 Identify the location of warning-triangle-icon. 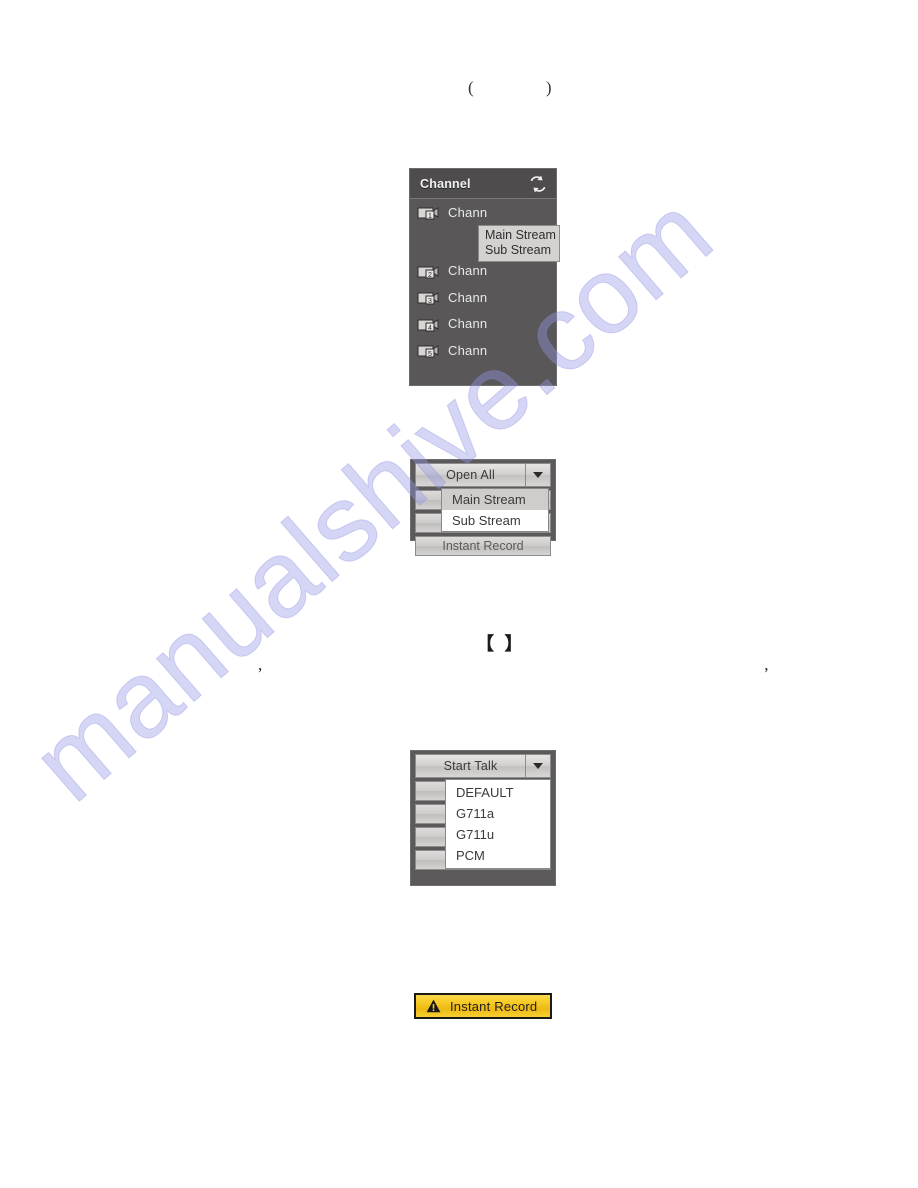
(433, 1006).